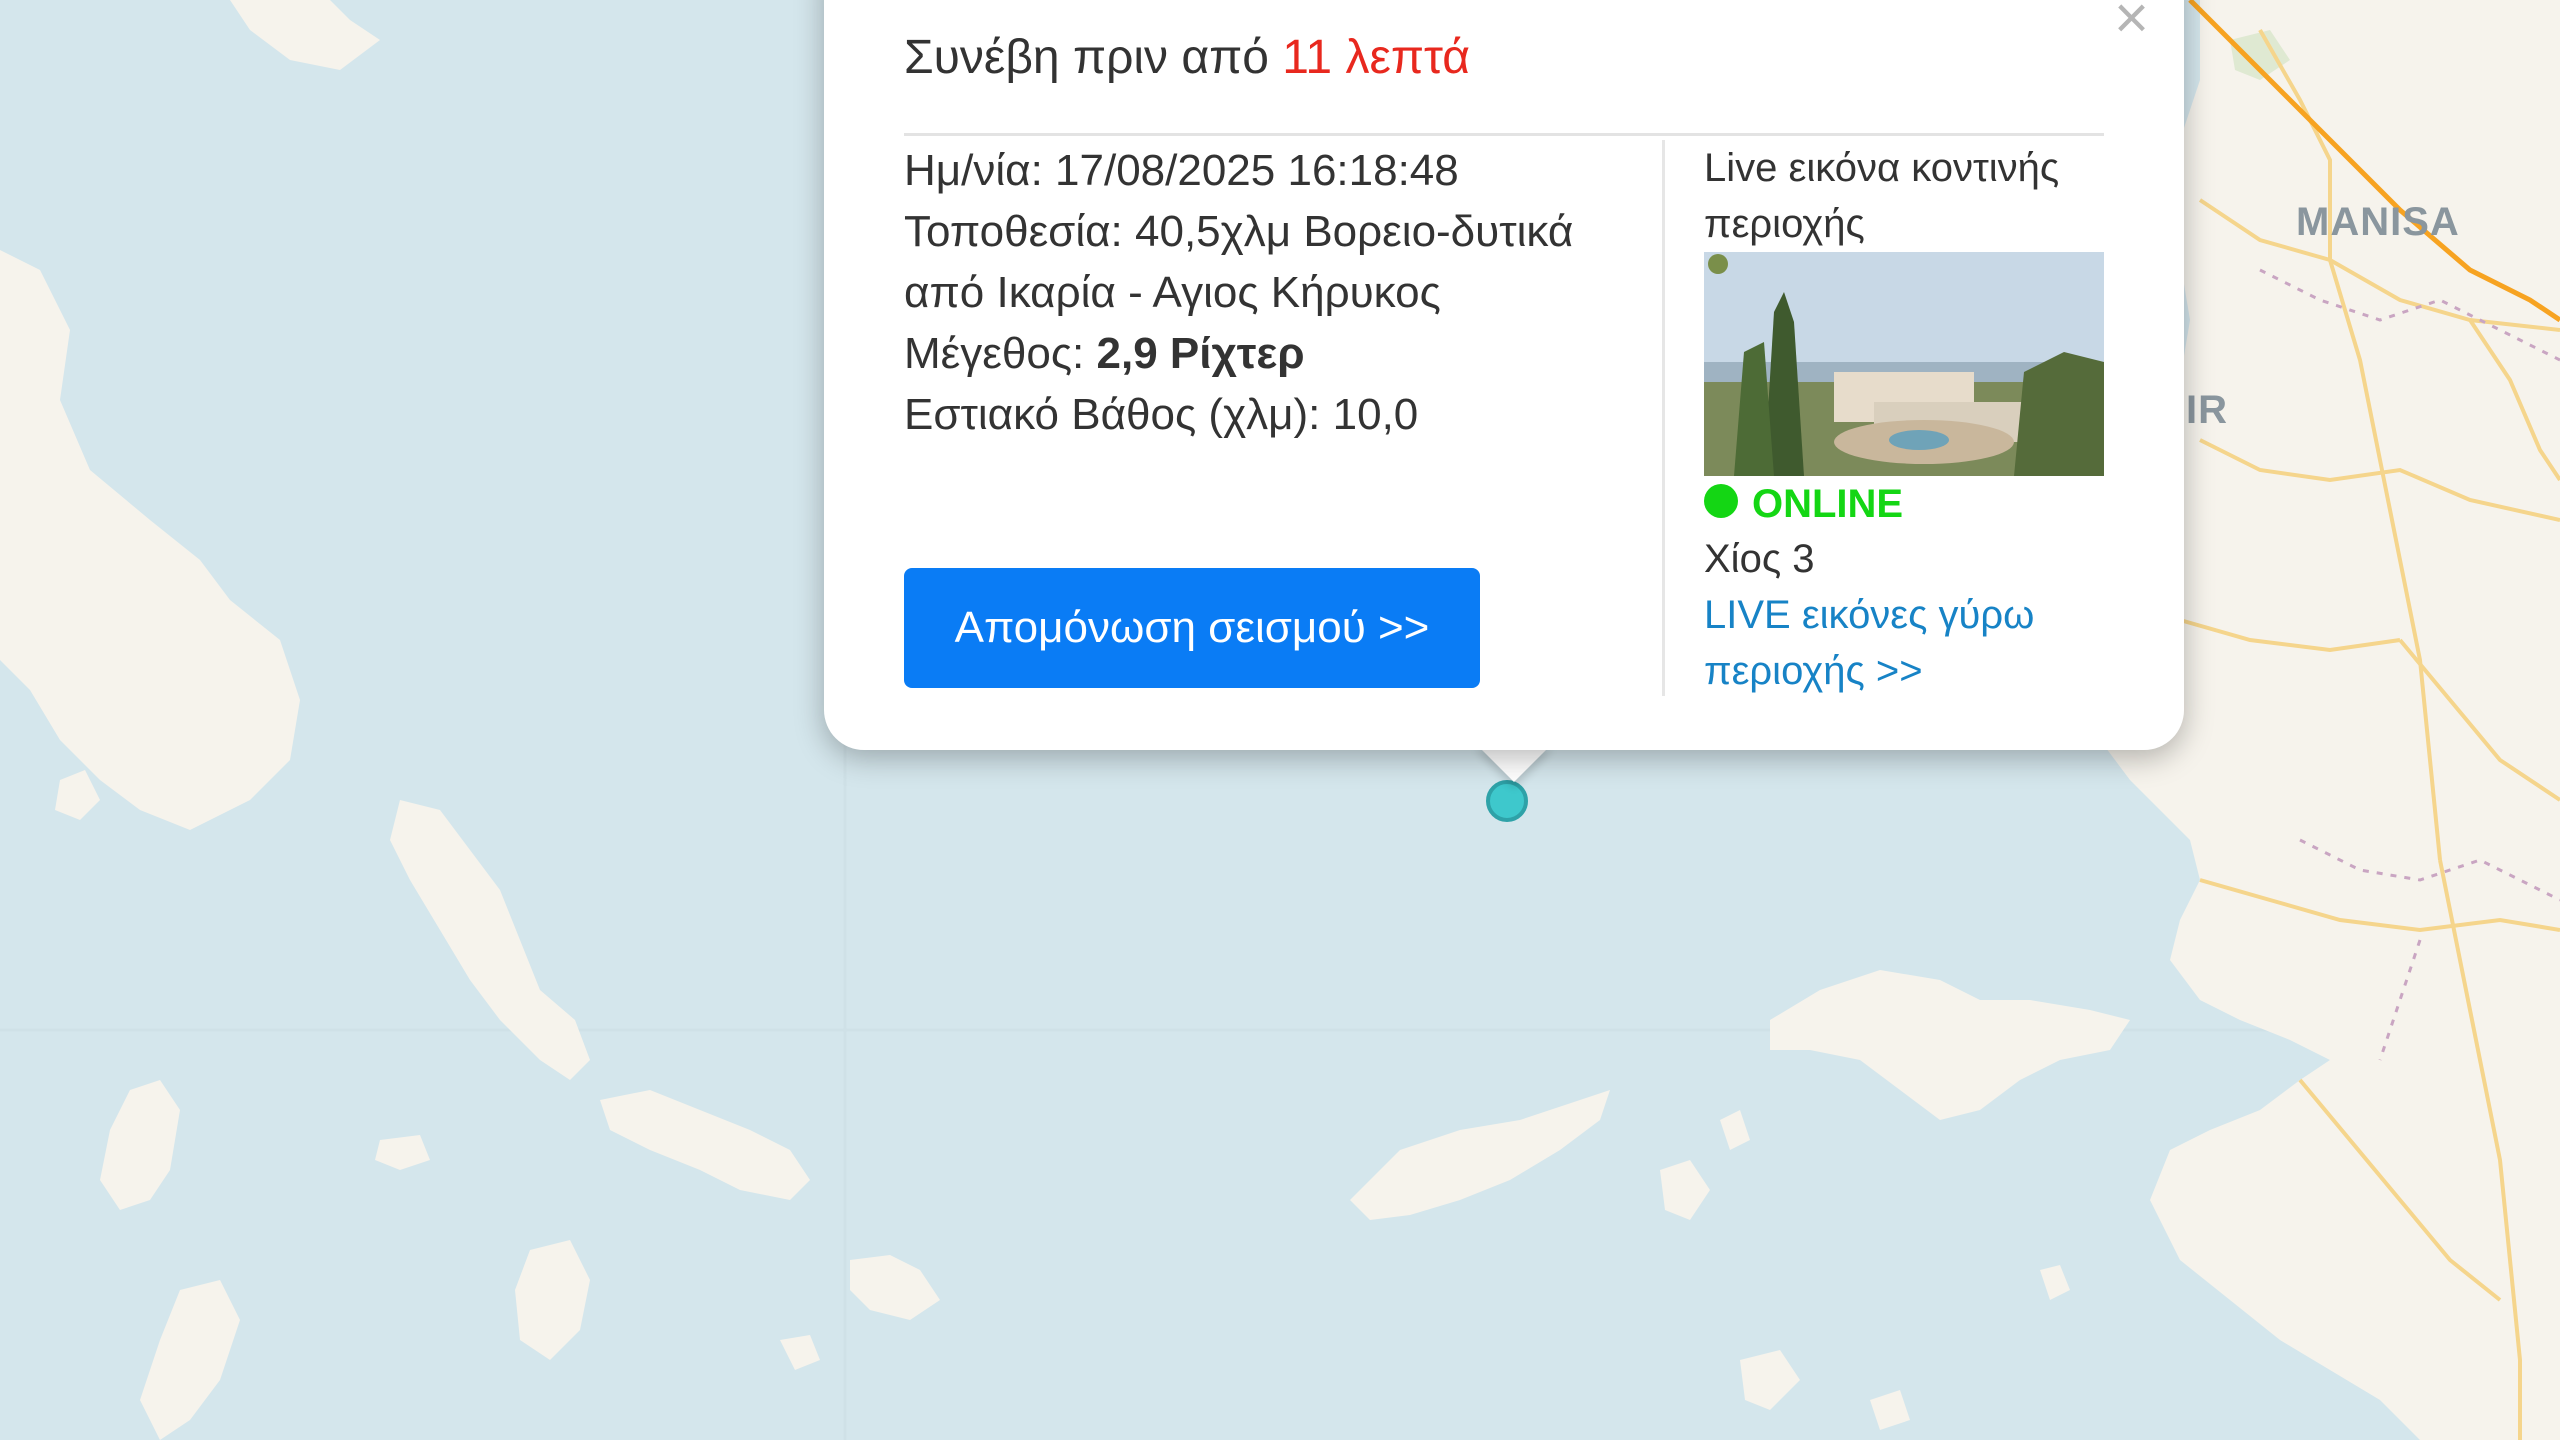 This screenshot has width=2560, height=1440. I want to click on webcam-status: ONLINE, so click(1914, 504).